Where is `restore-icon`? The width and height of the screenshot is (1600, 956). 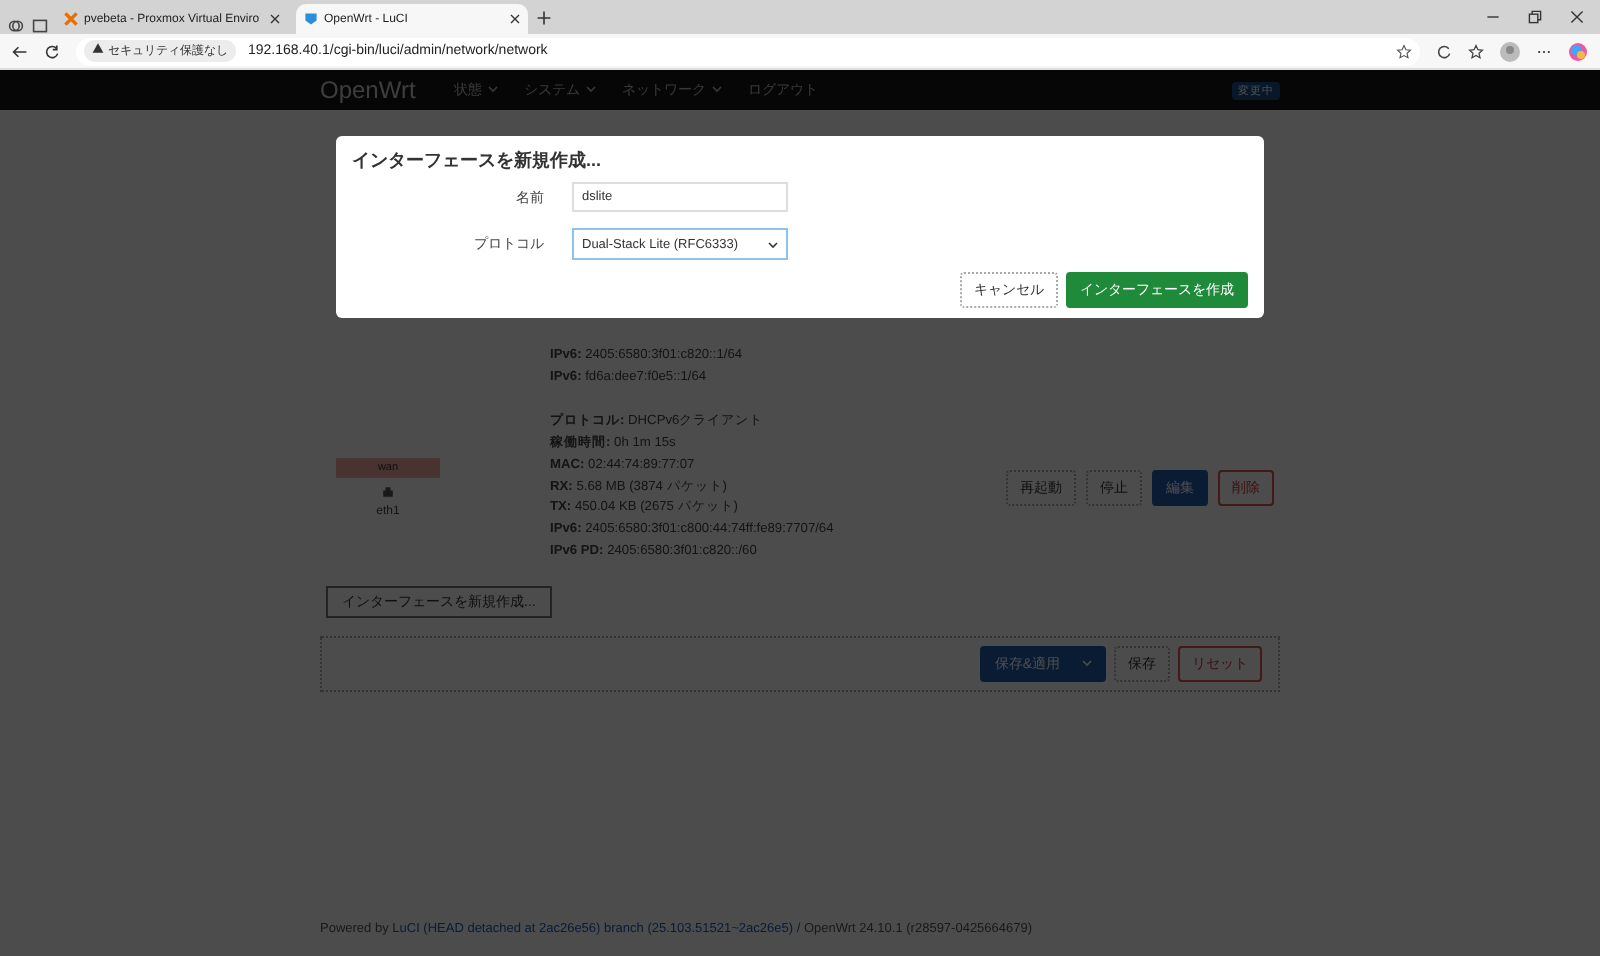 restore-icon is located at coordinates (1535, 17).